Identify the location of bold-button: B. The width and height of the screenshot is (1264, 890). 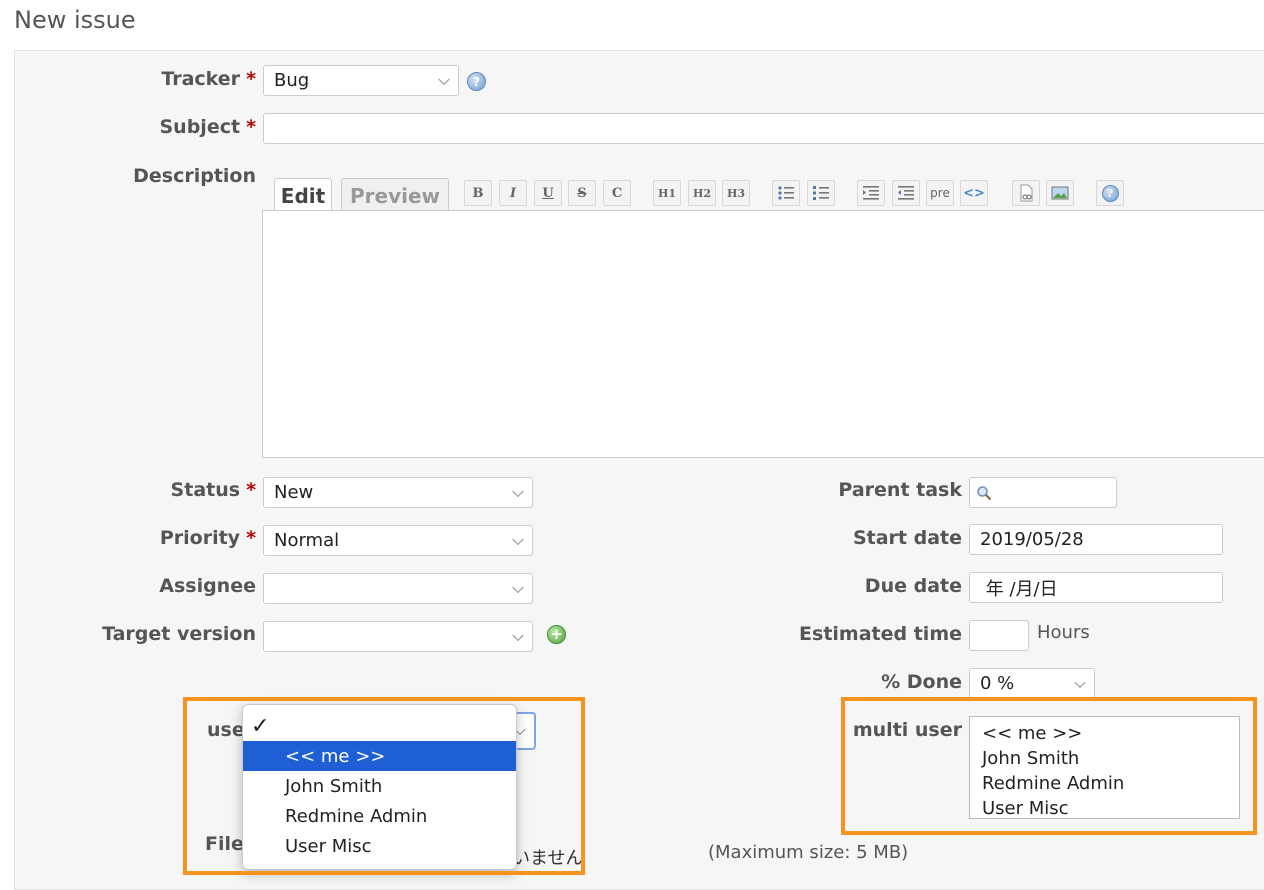
(478, 193).